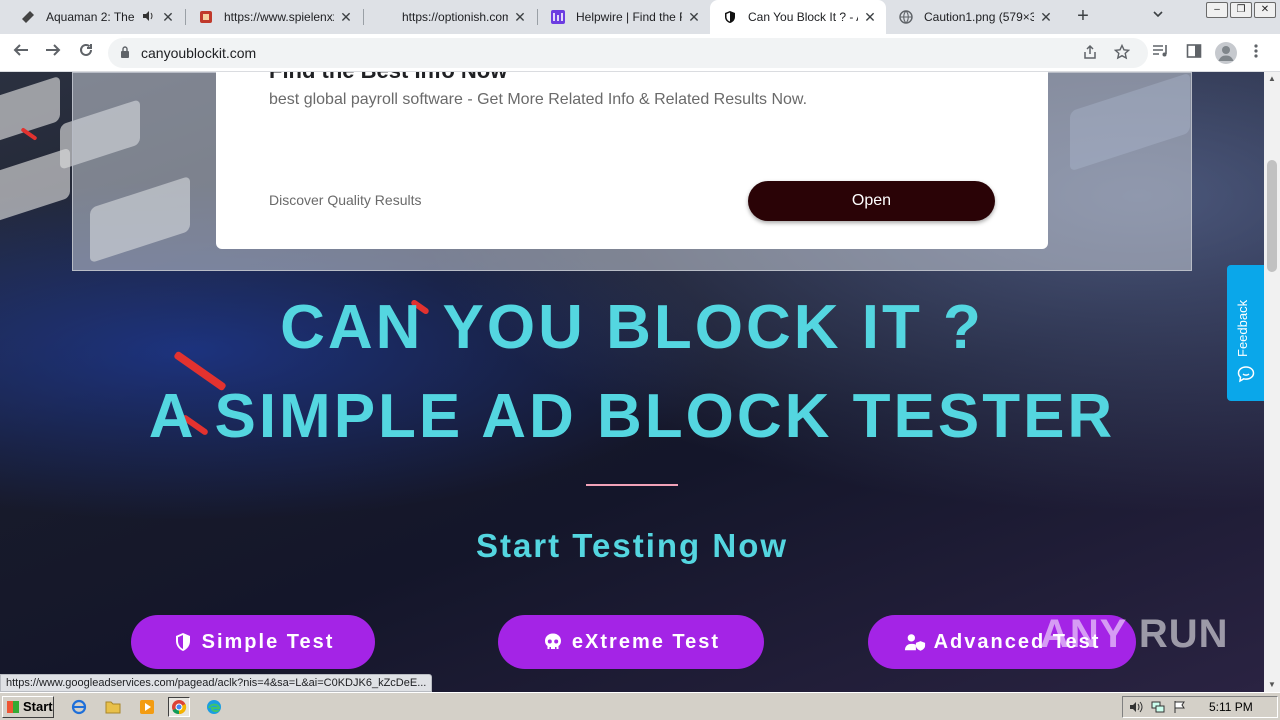 The width and height of the screenshot is (1280, 720). I want to click on scrollbar-thumb, so click(1272, 216).